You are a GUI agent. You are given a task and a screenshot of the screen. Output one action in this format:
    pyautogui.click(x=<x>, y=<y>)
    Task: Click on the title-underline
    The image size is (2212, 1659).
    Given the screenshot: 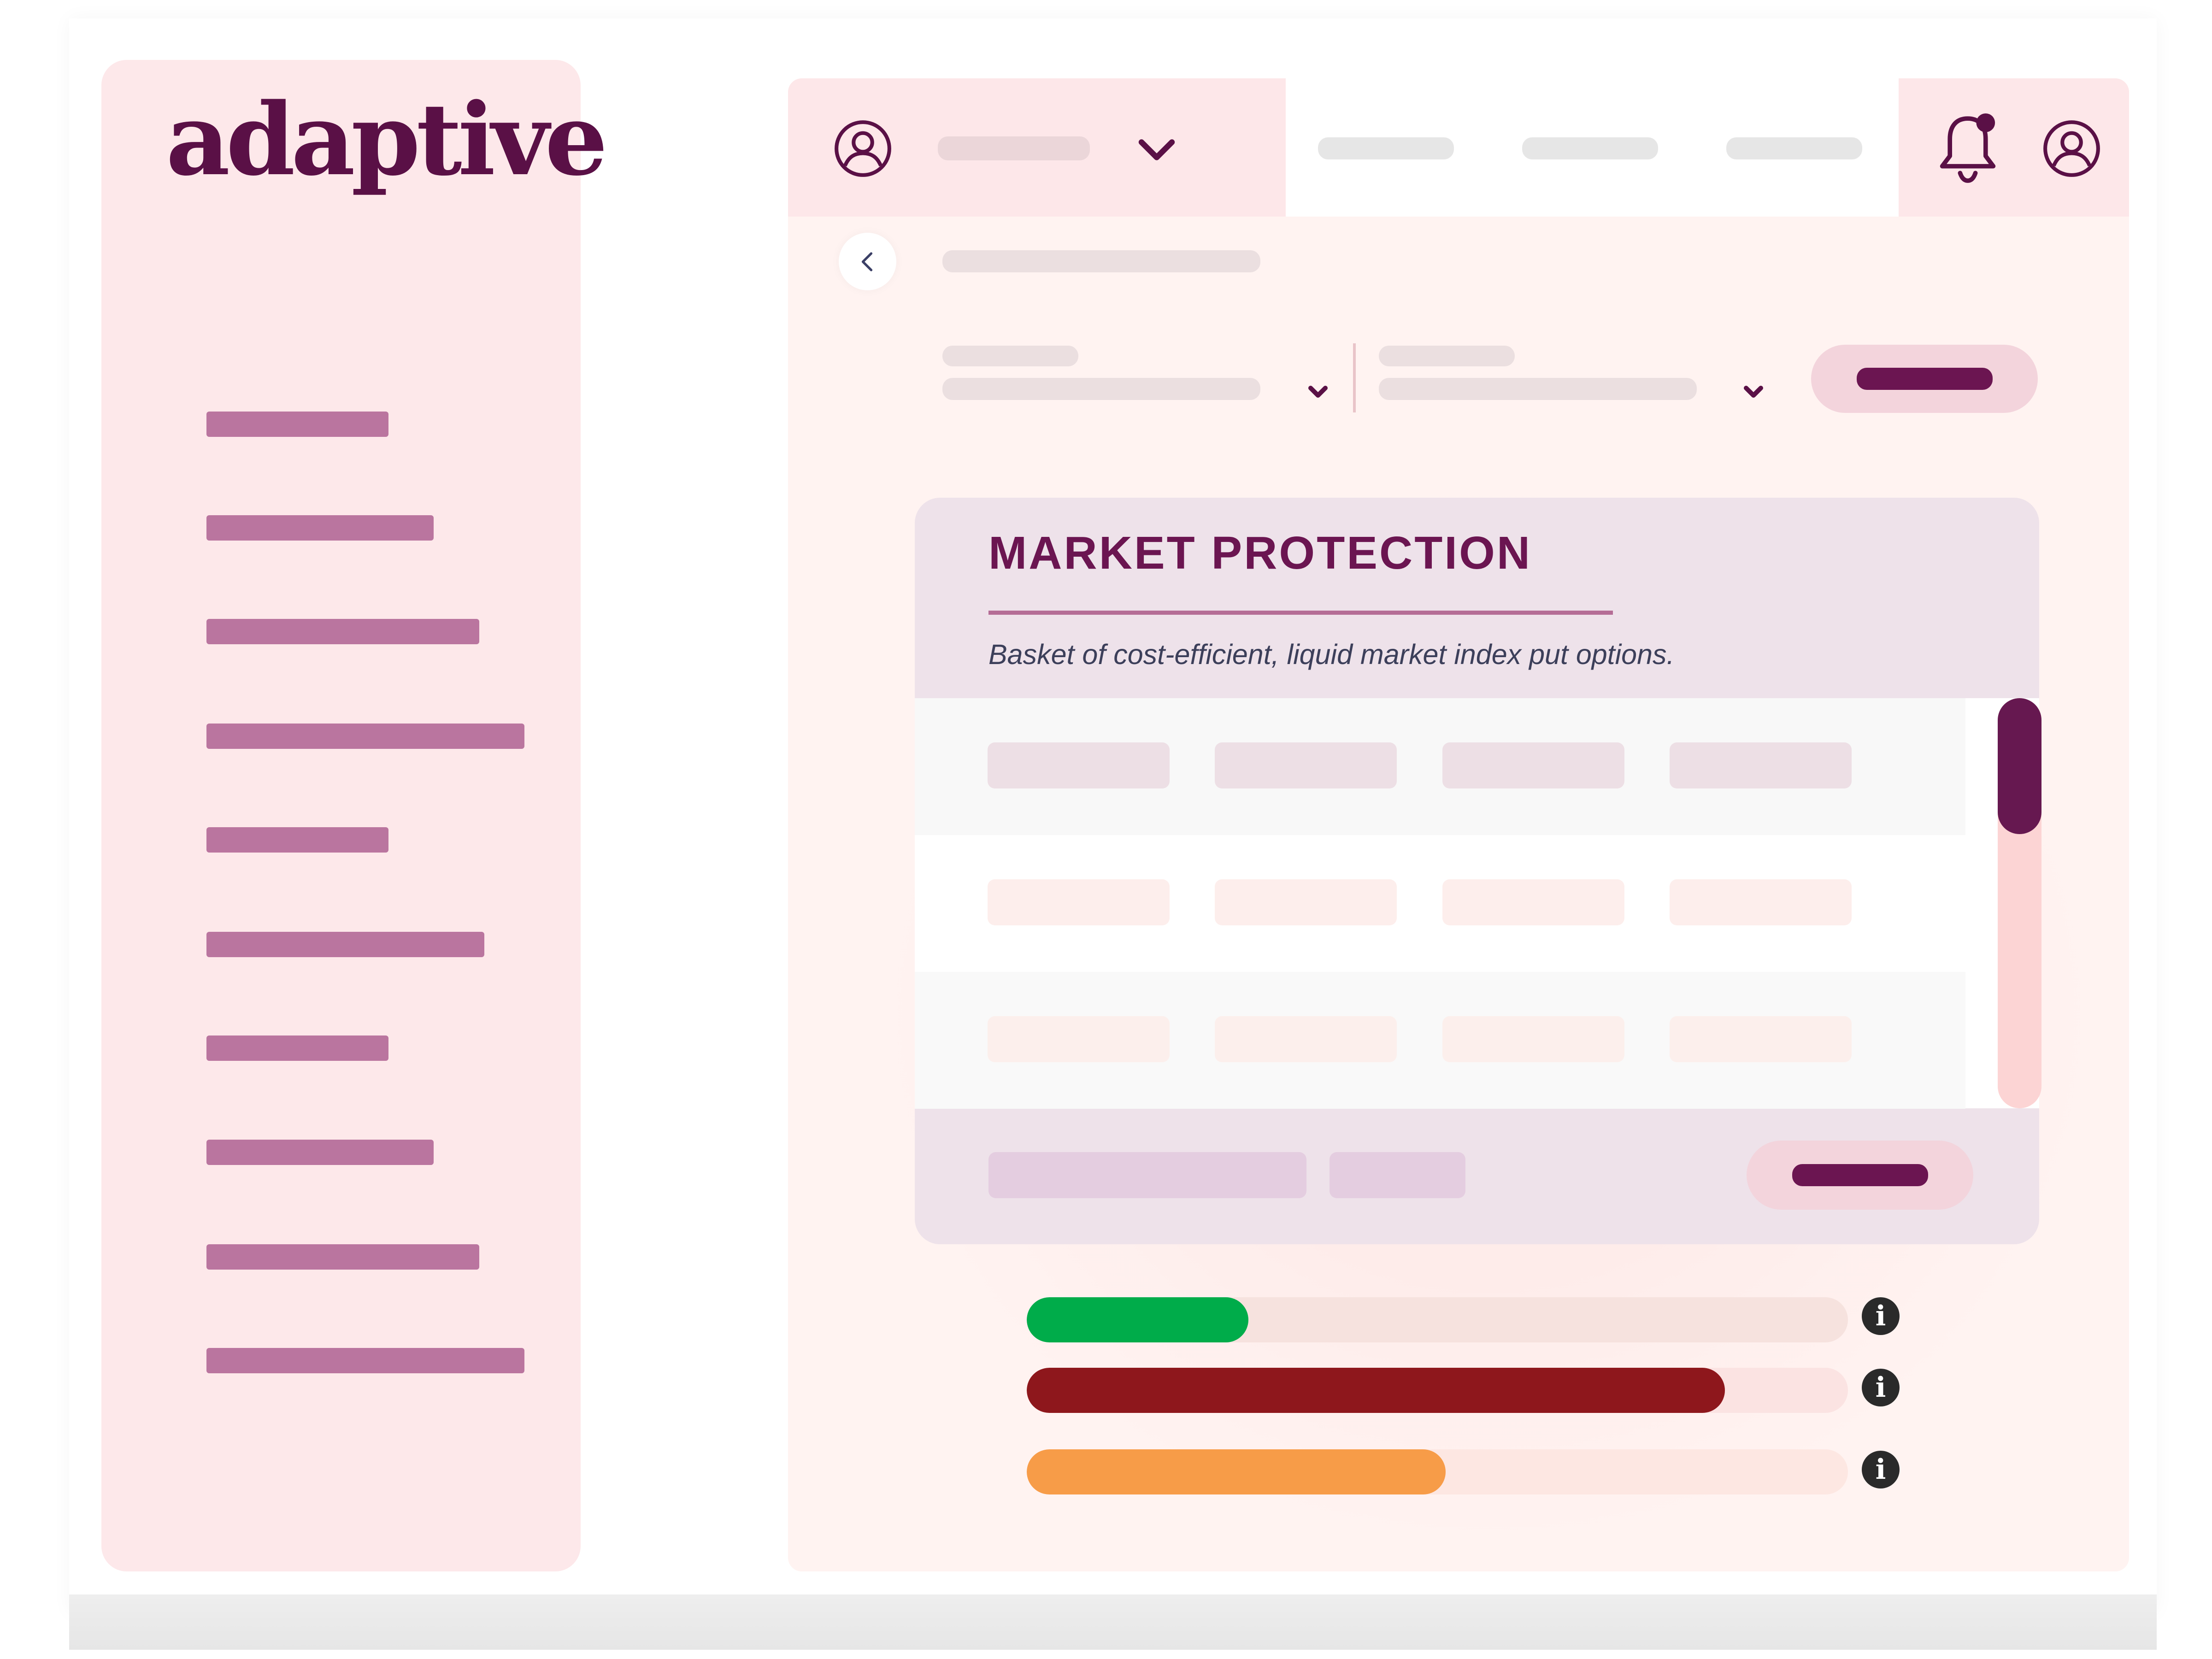 What is the action you would take?
    pyautogui.click(x=1300, y=613)
    